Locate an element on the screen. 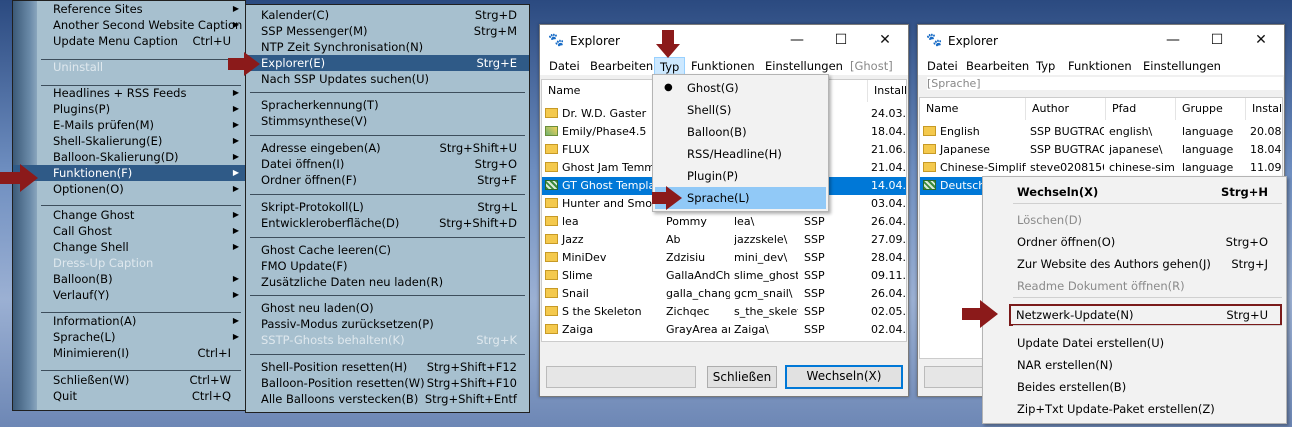 This screenshot has height=427, width=1292. arrow-functions is located at coordinates (19, 178).